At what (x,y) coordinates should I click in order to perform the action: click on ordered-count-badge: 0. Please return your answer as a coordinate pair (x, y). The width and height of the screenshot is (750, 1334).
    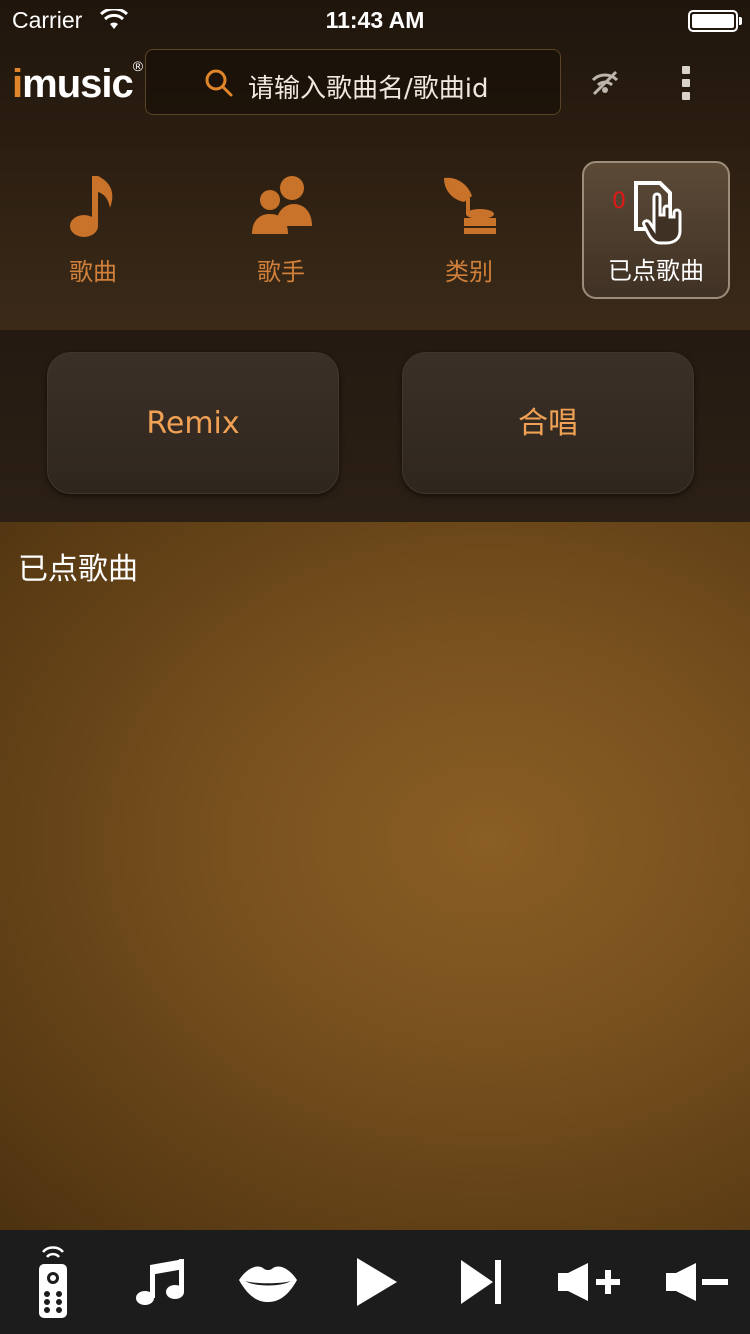
    Looking at the image, I should click on (619, 201).